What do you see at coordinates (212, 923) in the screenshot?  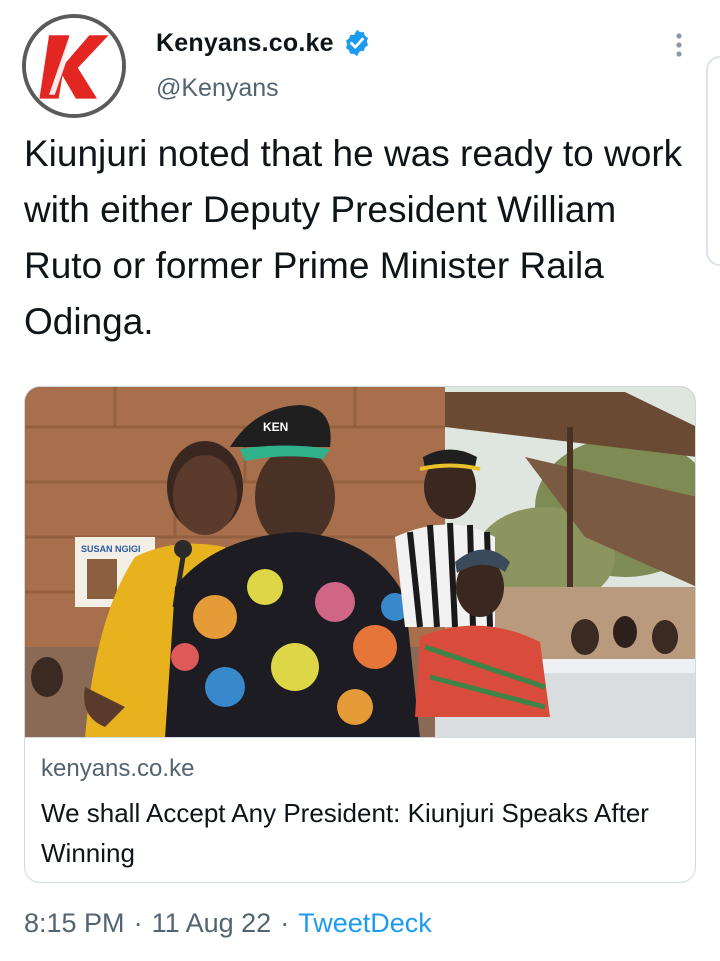 I see `tweet-date: 11 Aug 22` at bounding box center [212, 923].